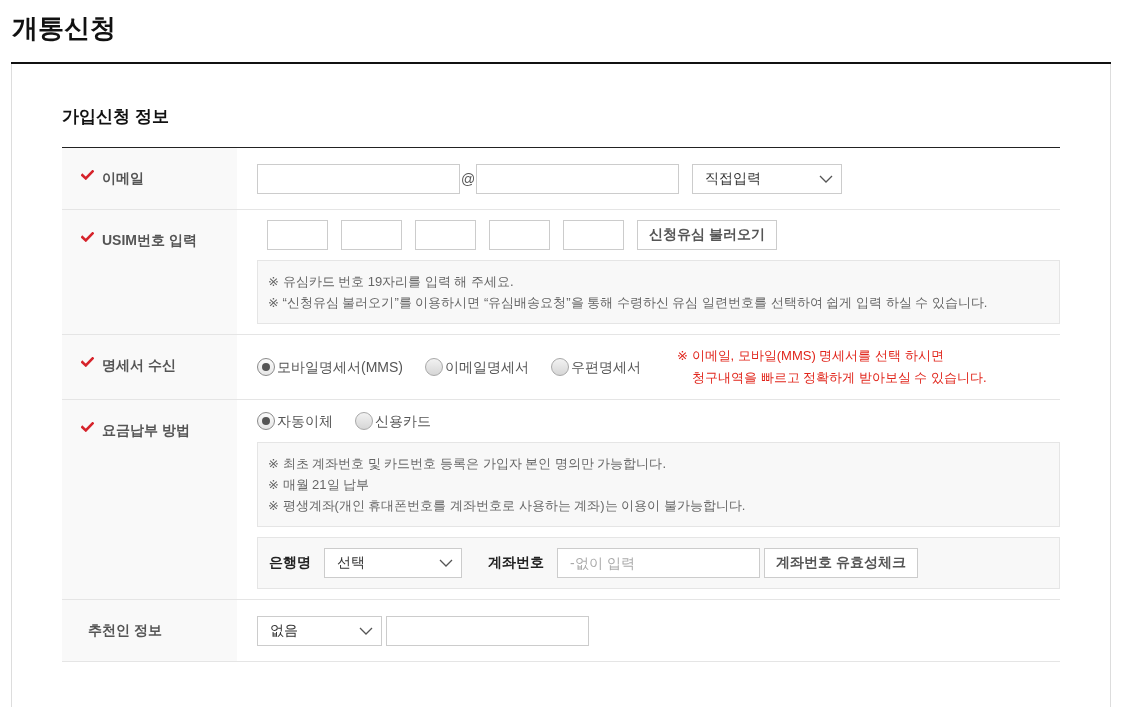 The height and width of the screenshot is (707, 1132). I want to click on field-label: 요금납부 방법, so click(146, 430).